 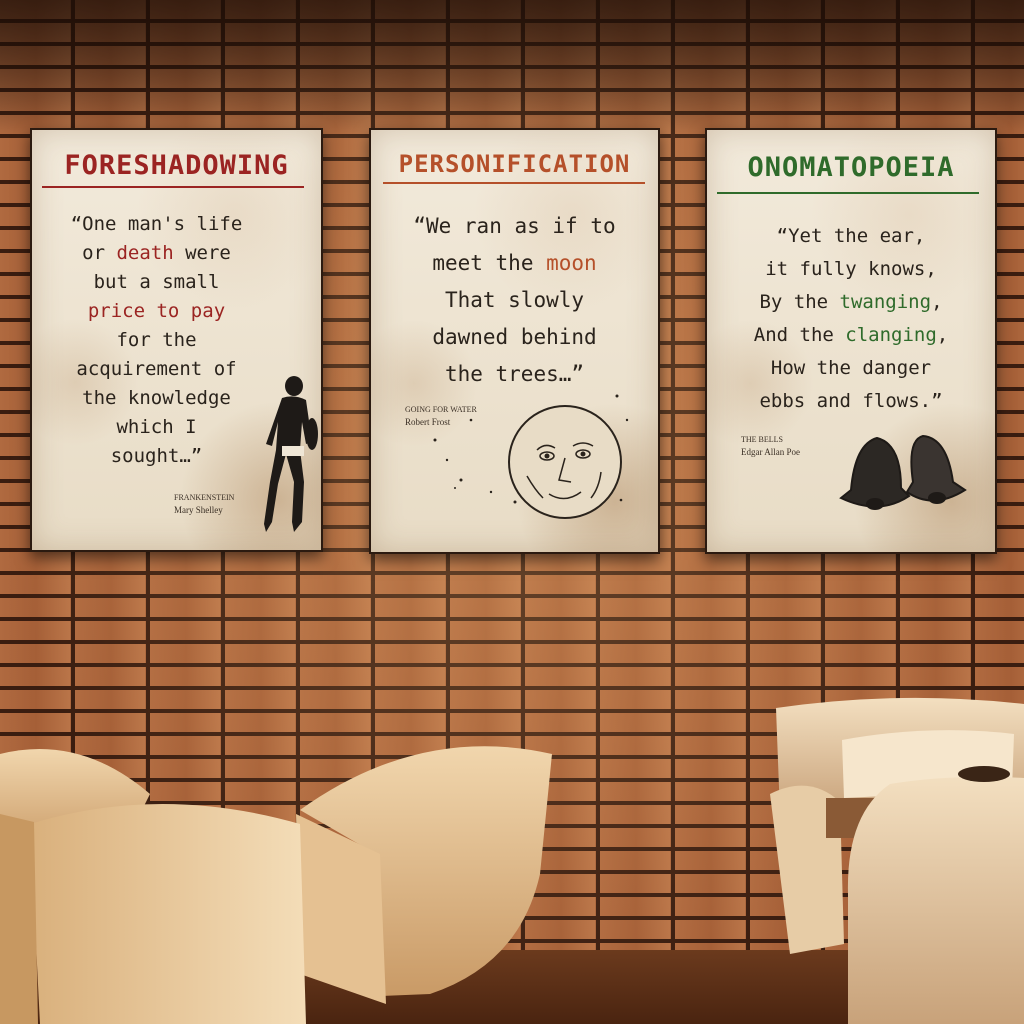 What do you see at coordinates (514, 226) in the screenshot?
I see `quote-line: “We ran as if to` at bounding box center [514, 226].